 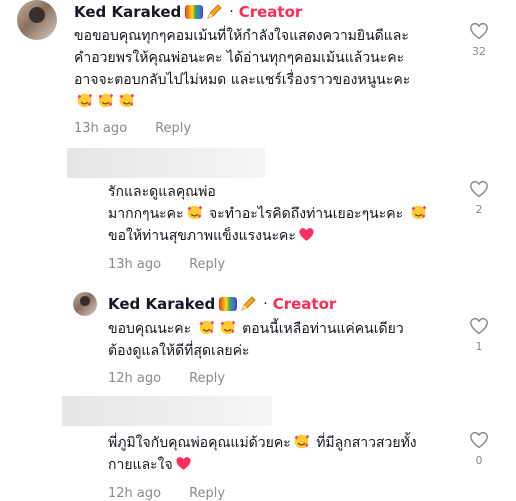 What do you see at coordinates (306, 214) in the screenshot?
I see `comment-line: จะทำอะไรคิดถึงท่านเยอะๆนะคะ` at bounding box center [306, 214].